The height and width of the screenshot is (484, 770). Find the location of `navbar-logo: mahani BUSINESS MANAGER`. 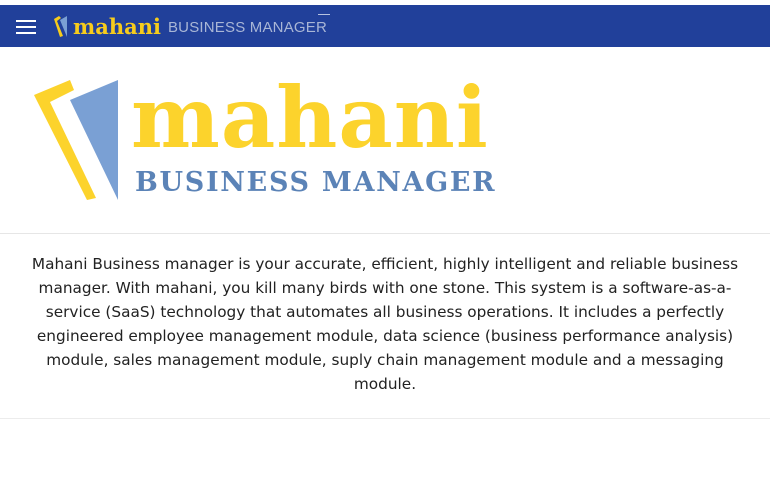

navbar-logo: mahani BUSINESS MANAGER is located at coordinates (190, 26).